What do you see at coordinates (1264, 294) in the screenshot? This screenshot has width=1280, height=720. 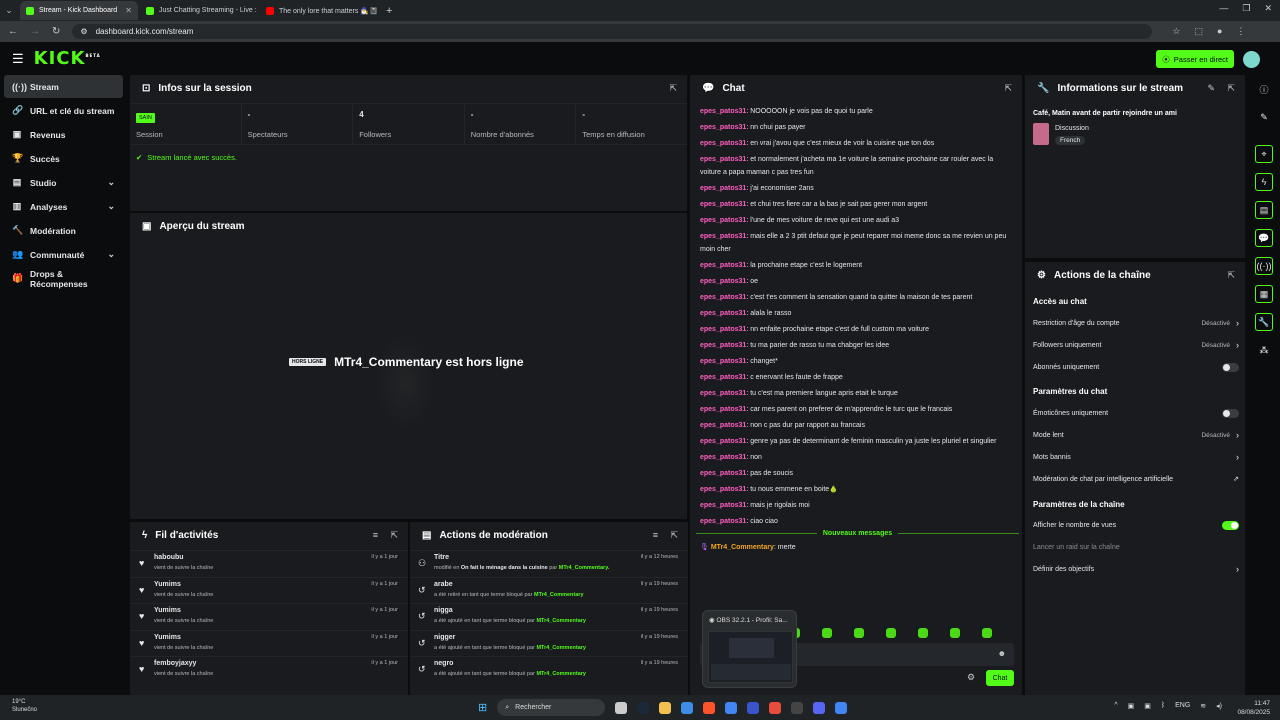 I see `layout-icon: ▦` at bounding box center [1264, 294].